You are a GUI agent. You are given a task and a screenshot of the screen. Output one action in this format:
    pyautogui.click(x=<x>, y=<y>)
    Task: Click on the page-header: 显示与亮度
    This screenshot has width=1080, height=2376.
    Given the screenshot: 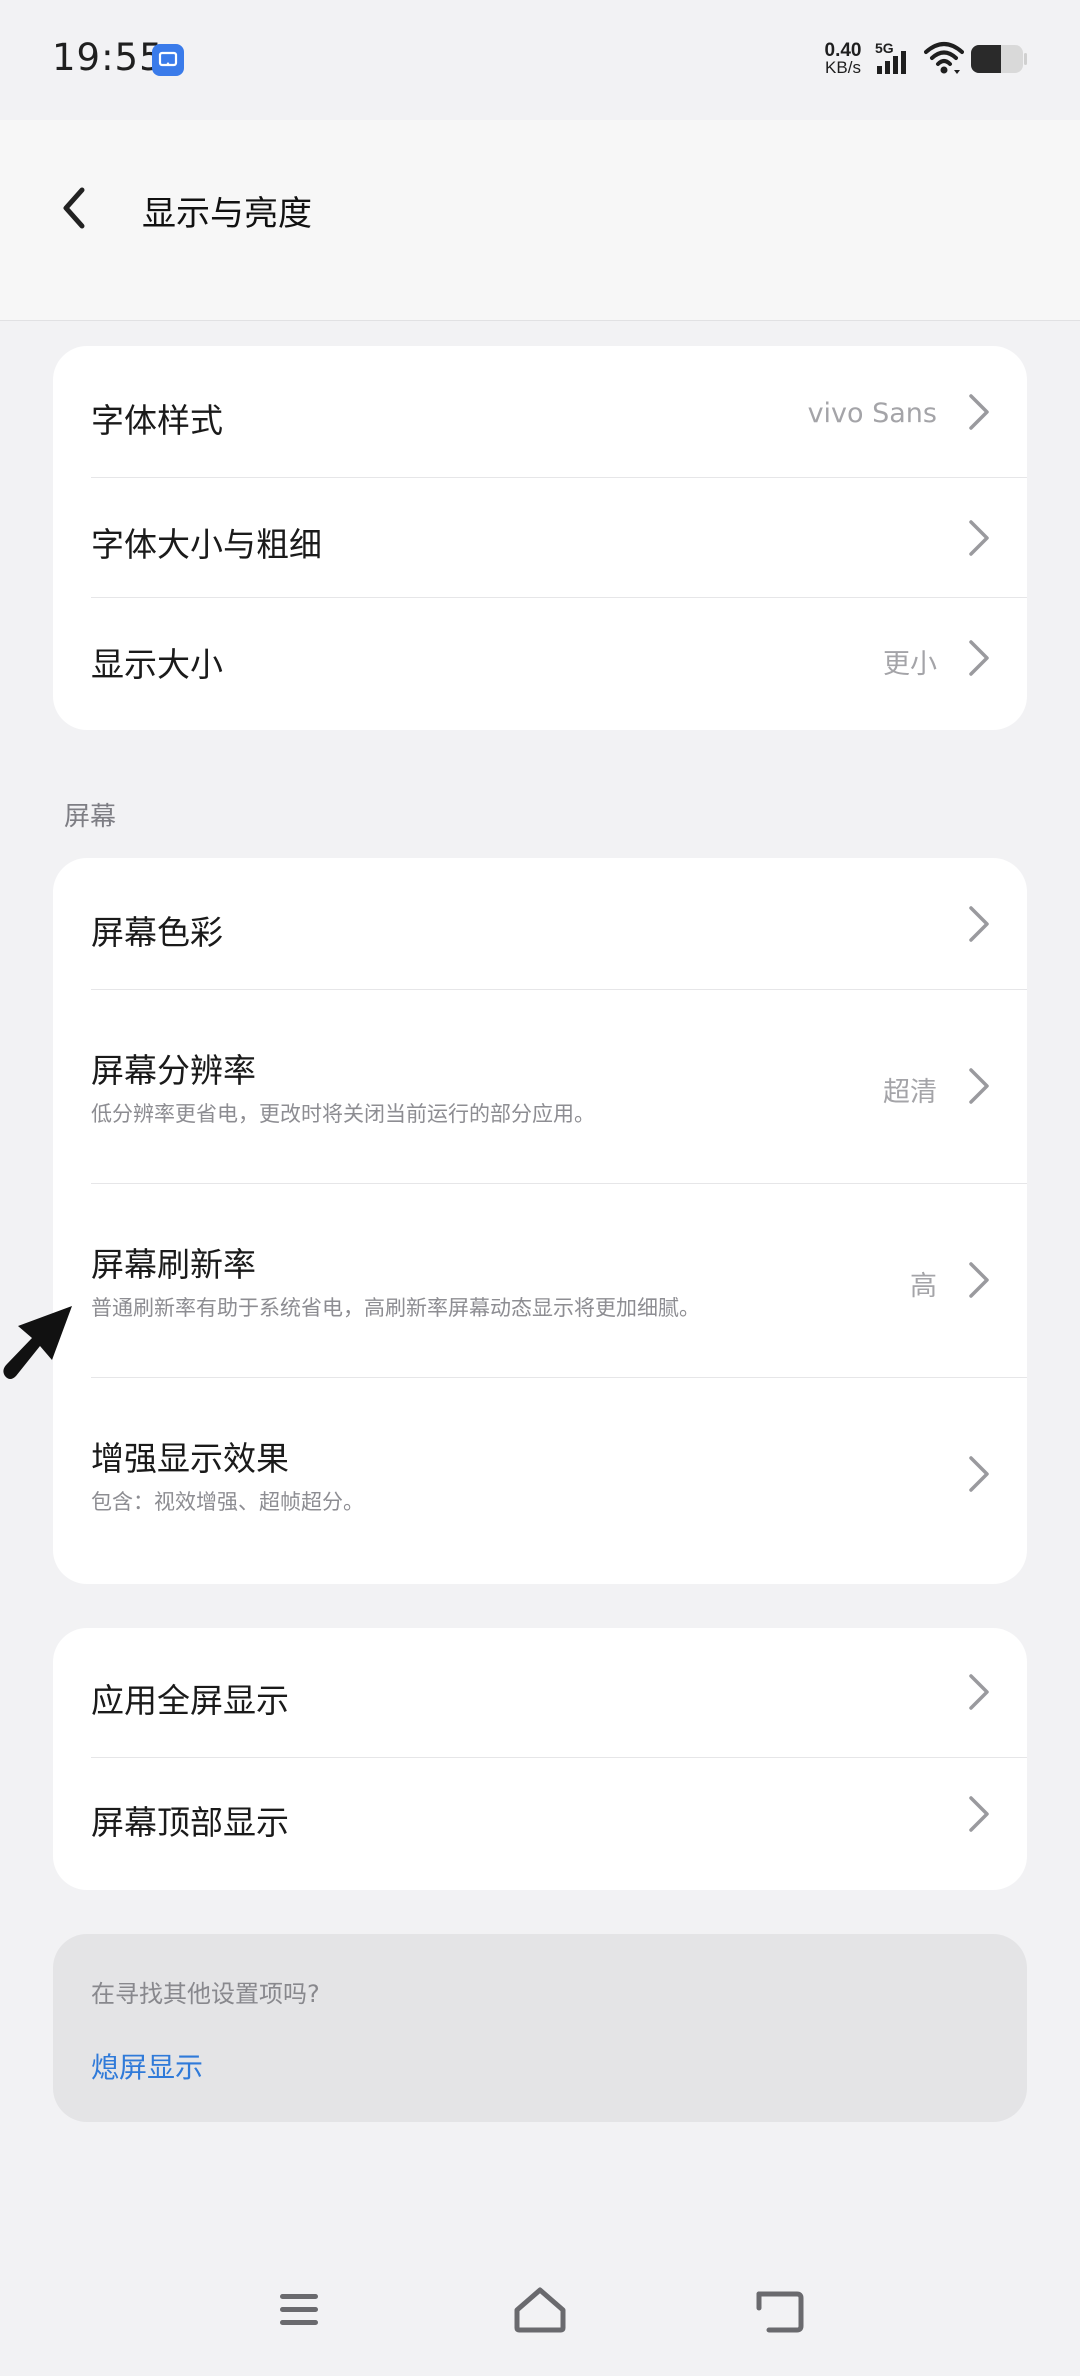 What is the action you would take?
    pyautogui.click(x=540, y=220)
    